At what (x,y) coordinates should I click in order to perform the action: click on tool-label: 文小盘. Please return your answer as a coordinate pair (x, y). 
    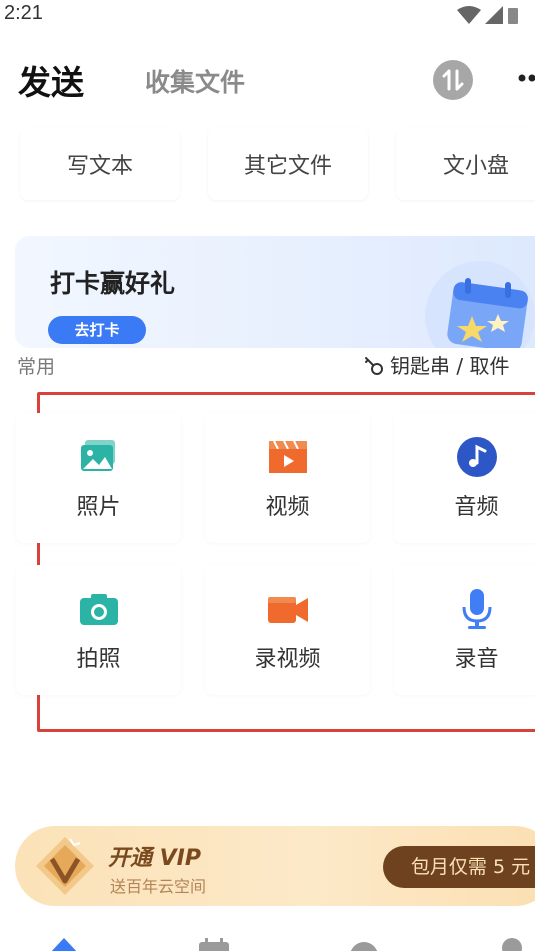
    Looking at the image, I should click on (475, 166).